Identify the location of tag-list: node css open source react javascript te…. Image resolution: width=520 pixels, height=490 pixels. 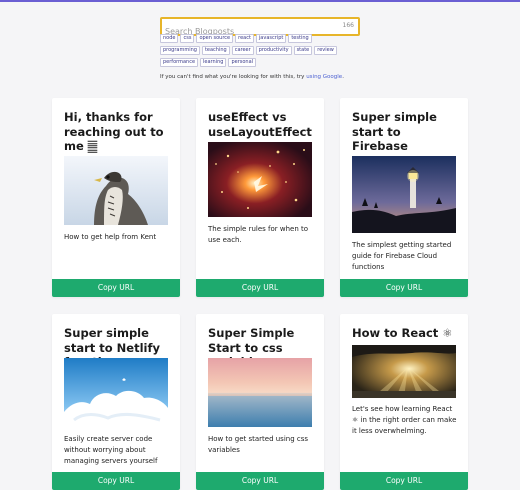
(255, 50).